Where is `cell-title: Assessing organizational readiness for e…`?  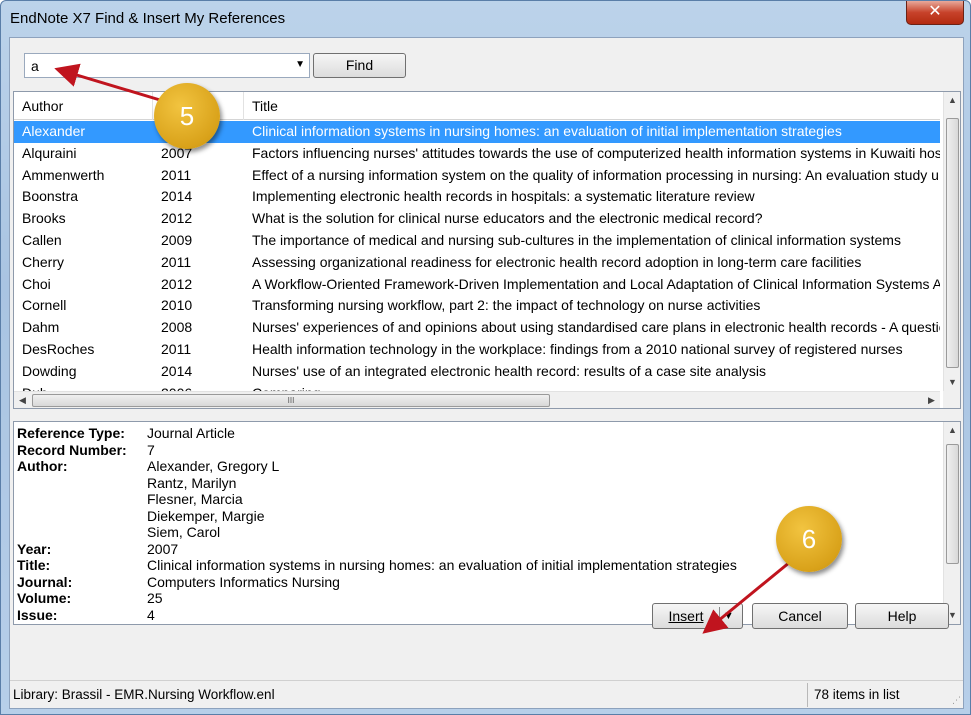
cell-title: Assessing organizational readiness for e… is located at coordinates (557, 261).